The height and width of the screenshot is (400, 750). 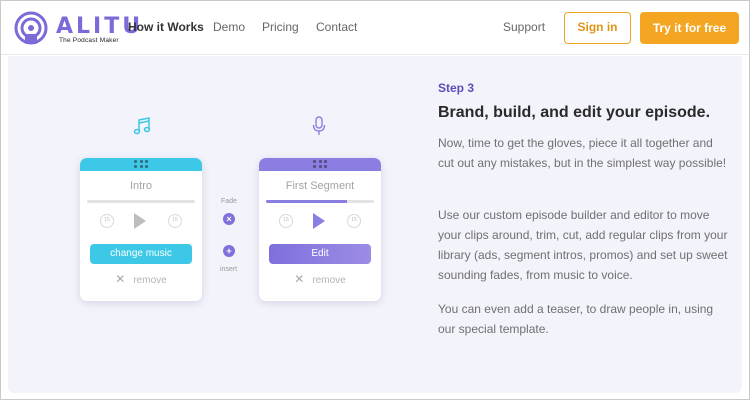 I want to click on brand-tagline: The Podcast Maker, so click(x=89, y=40).